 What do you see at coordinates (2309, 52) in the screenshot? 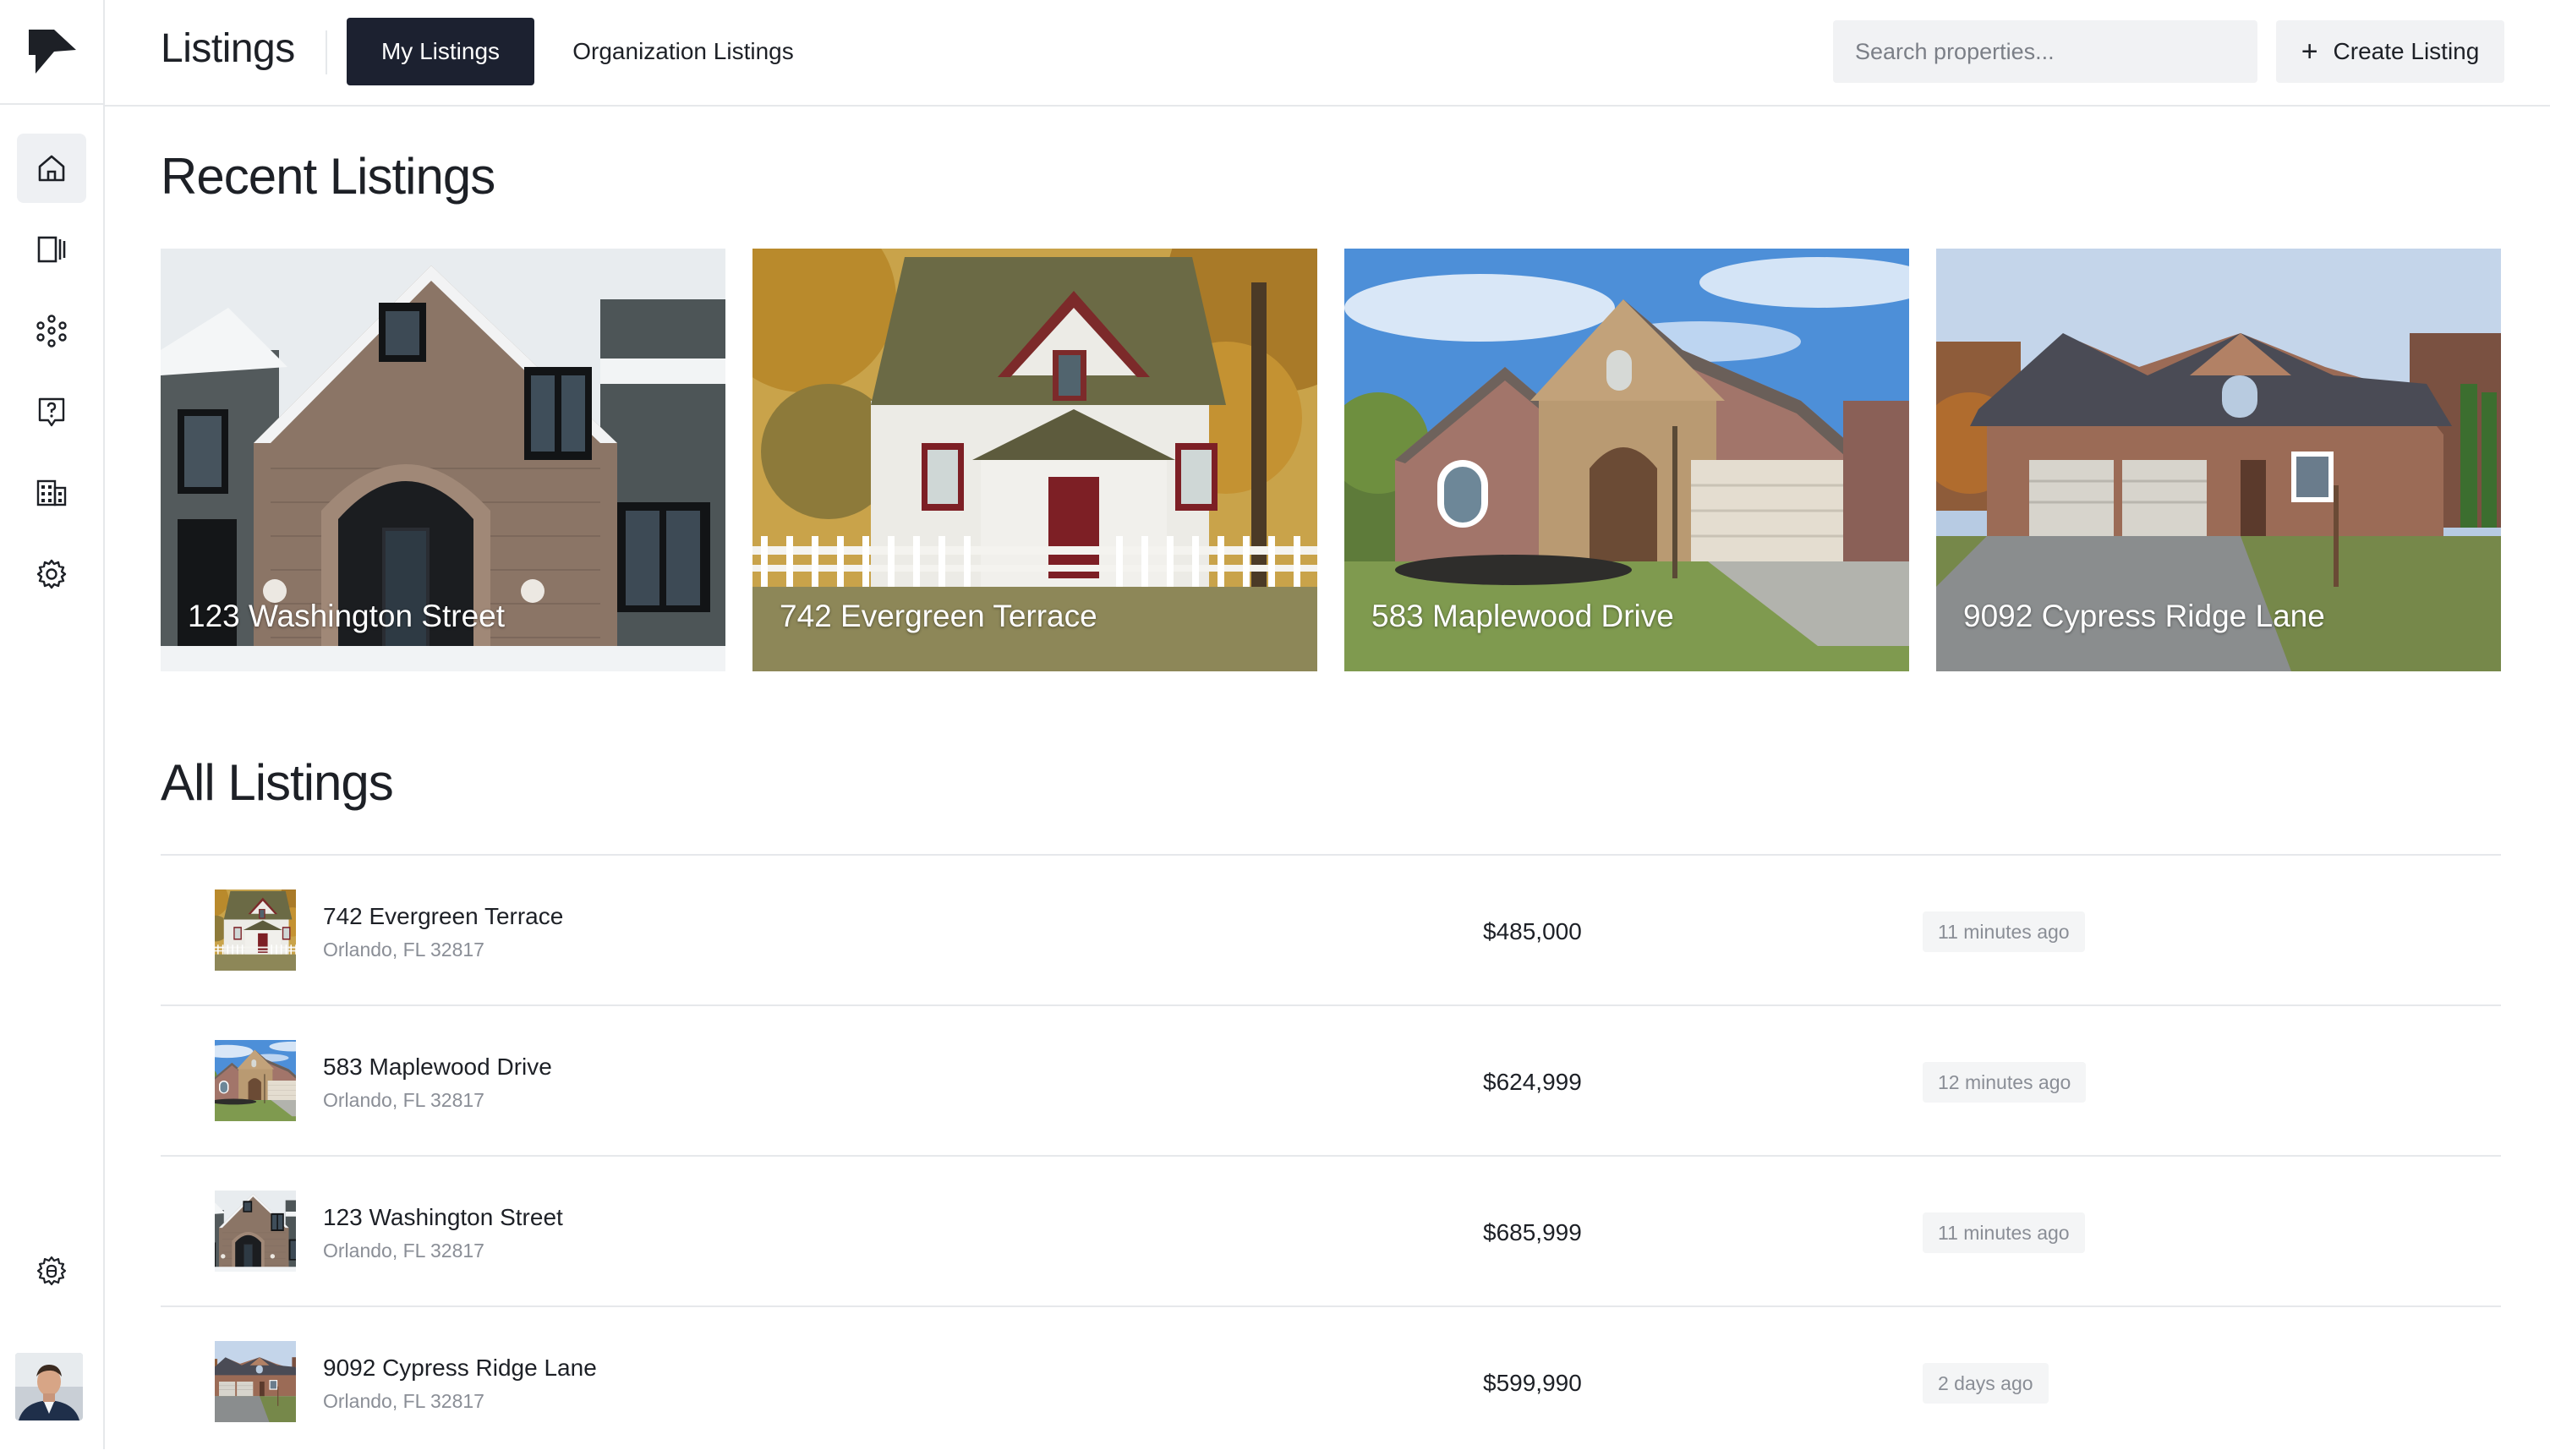
I see `plus-icon: +` at bounding box center [2309, 52].